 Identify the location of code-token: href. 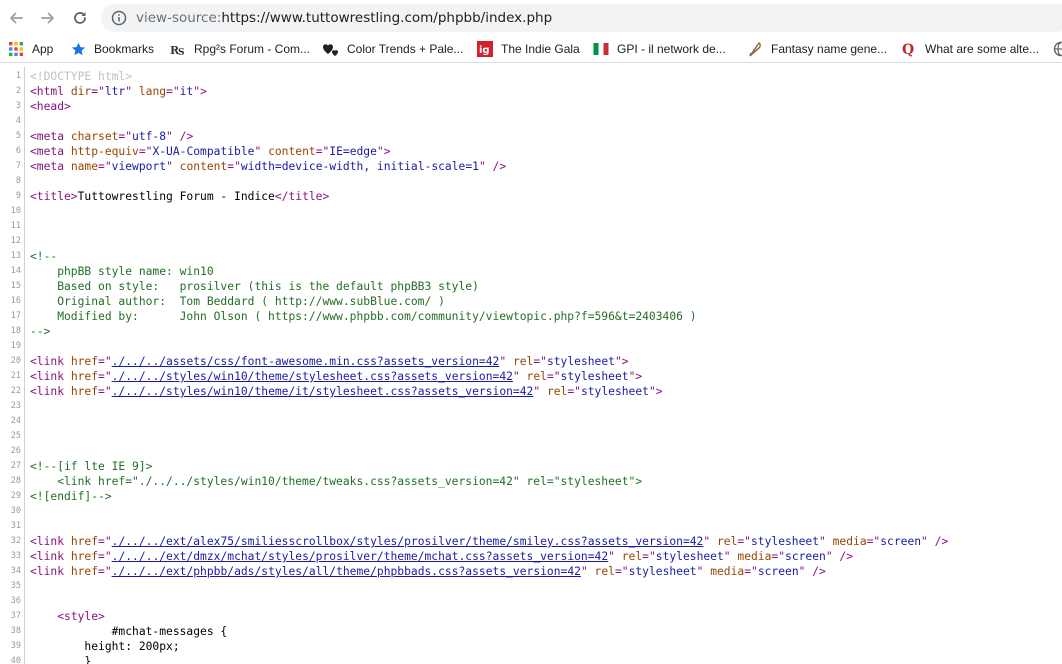
(84, 556).